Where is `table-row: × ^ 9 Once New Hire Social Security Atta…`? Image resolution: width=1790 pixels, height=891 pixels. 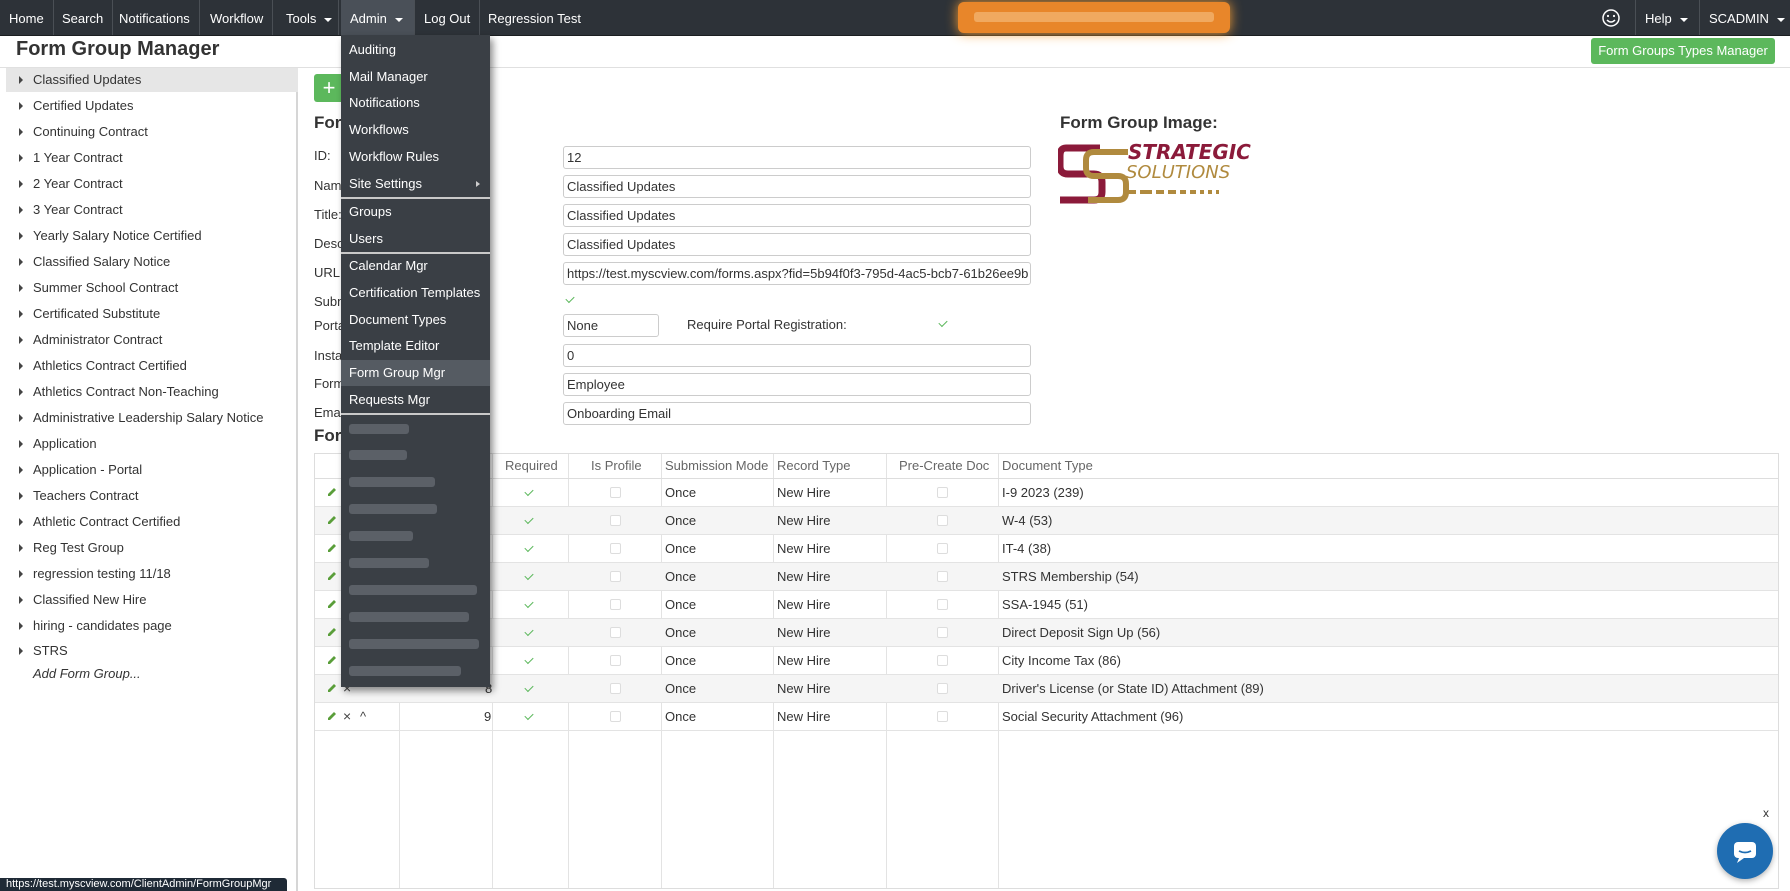 table-row: × ^ 9 Once New Hire Social Security Atta… is located at coordinates (1046, 717).